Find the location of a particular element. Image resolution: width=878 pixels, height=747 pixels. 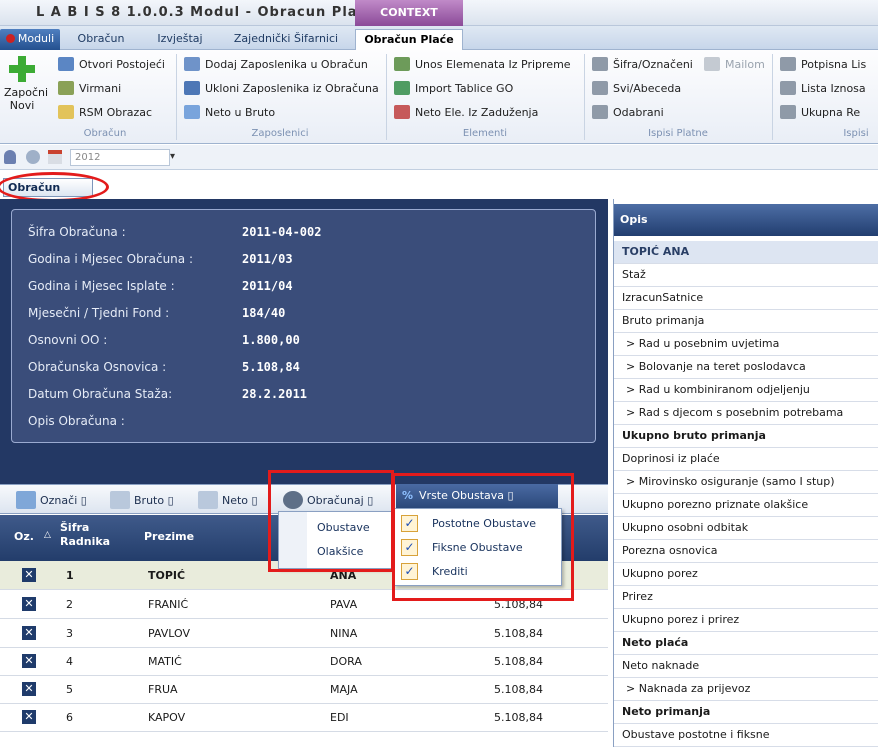

col-oz: Oz. is located at coordinates (24, 536).